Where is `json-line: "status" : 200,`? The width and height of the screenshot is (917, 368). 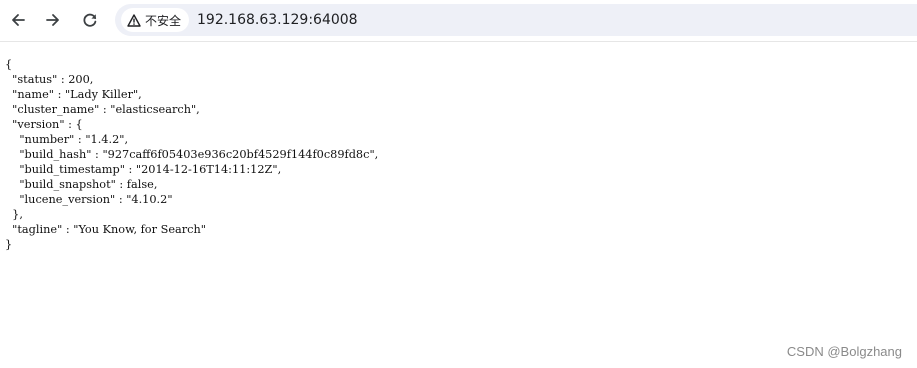 json-line: "status" : 200, is located at coordinates (49, 79).